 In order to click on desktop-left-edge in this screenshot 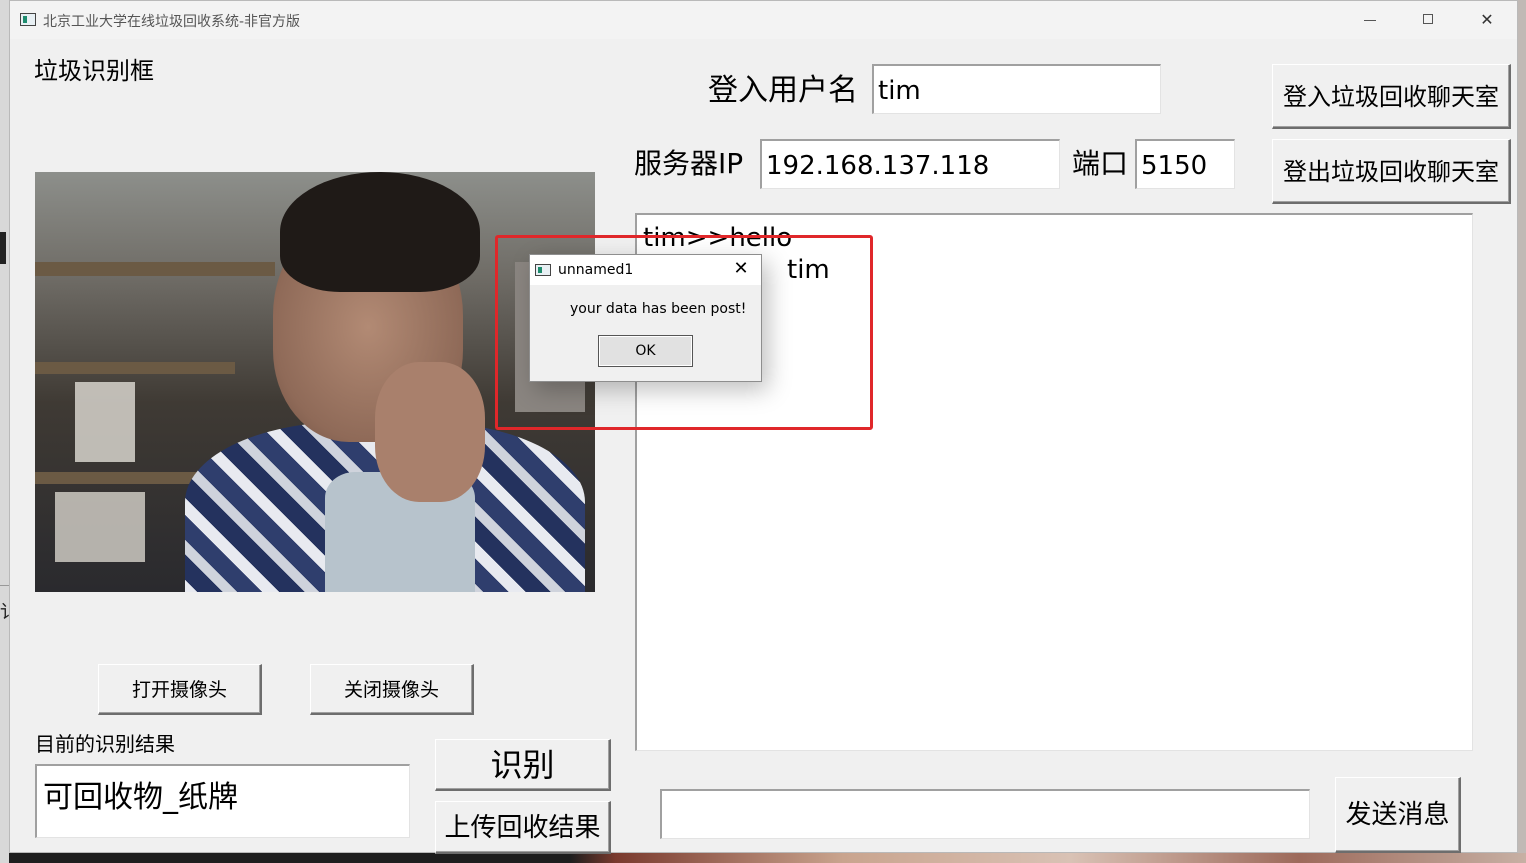, I will do `click(4, 431)`.